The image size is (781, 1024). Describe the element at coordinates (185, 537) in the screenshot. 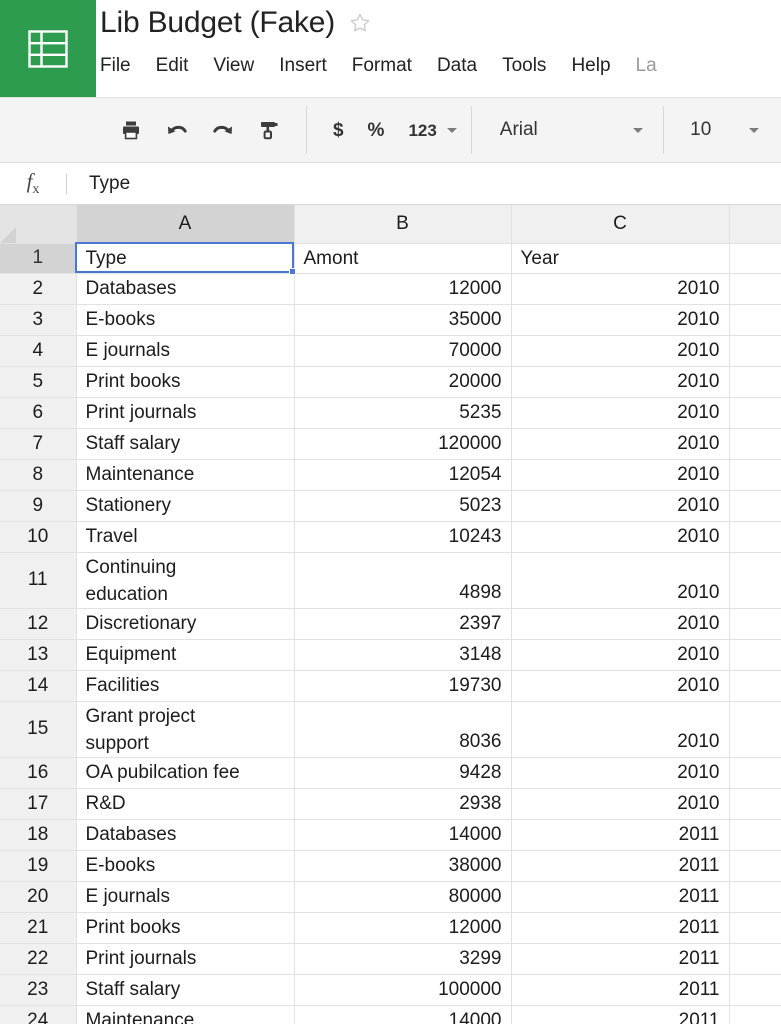

I see `cell-a: Travel` at that location.